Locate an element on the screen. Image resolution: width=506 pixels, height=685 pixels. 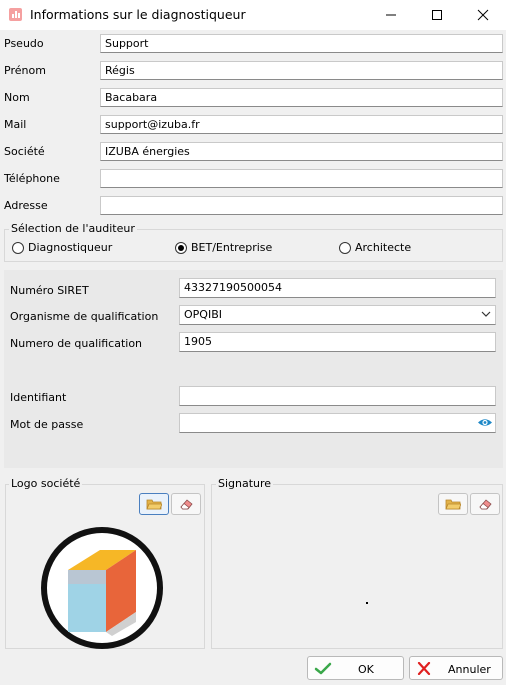
identifiant-label: Identifiant is located at coordinates (38, 397).